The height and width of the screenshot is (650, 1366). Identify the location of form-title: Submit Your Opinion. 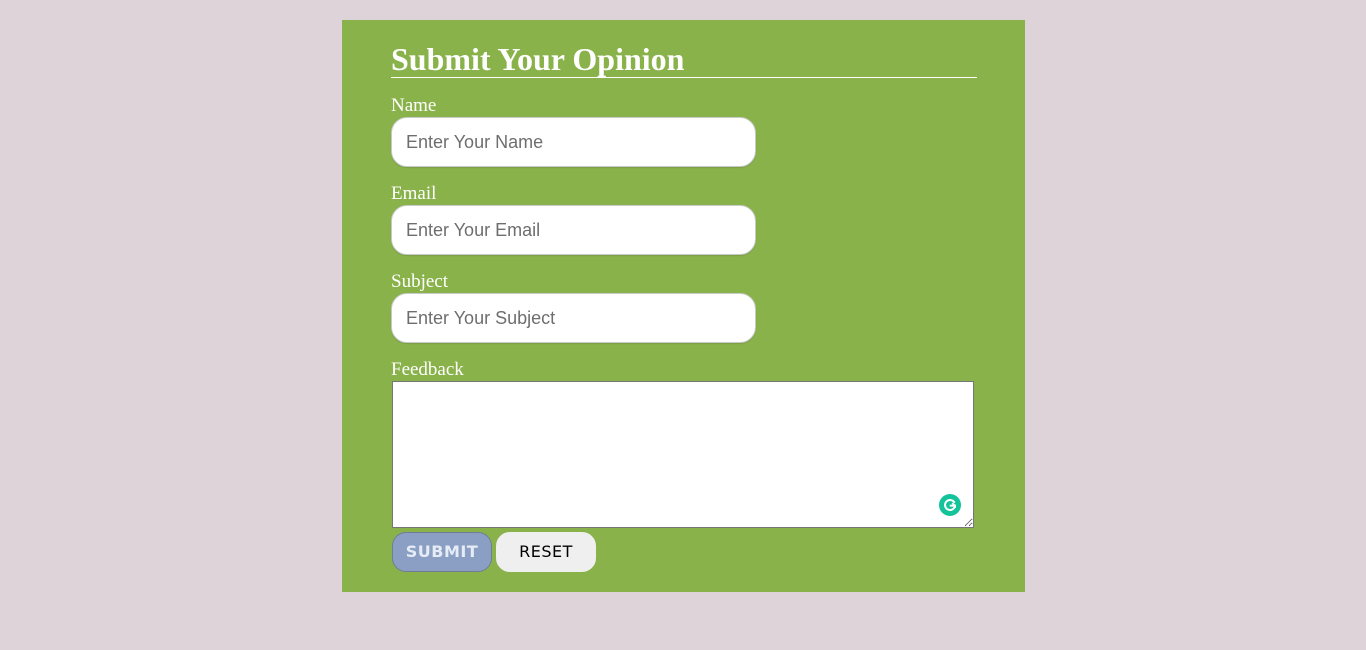
(538, 59).